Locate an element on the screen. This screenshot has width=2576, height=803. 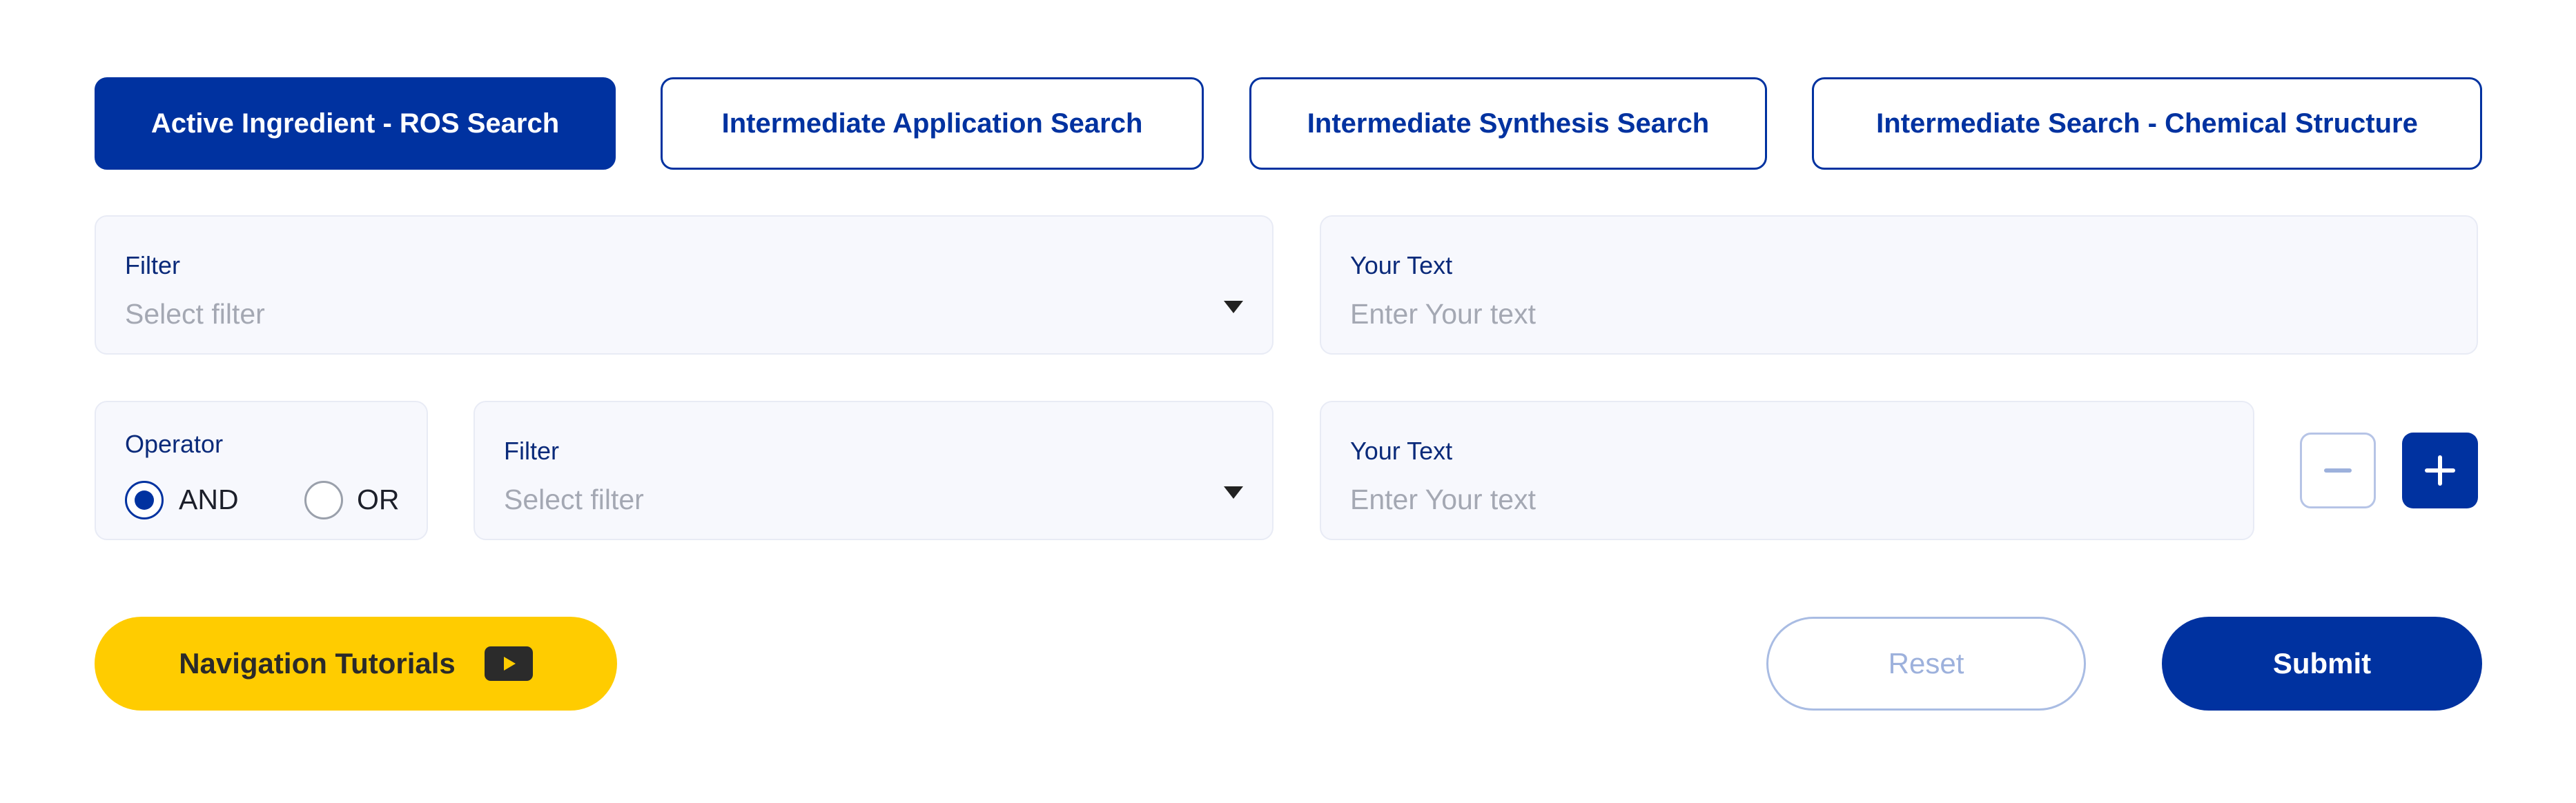
submit-button: Submit is located at coordinates (2322, 664).